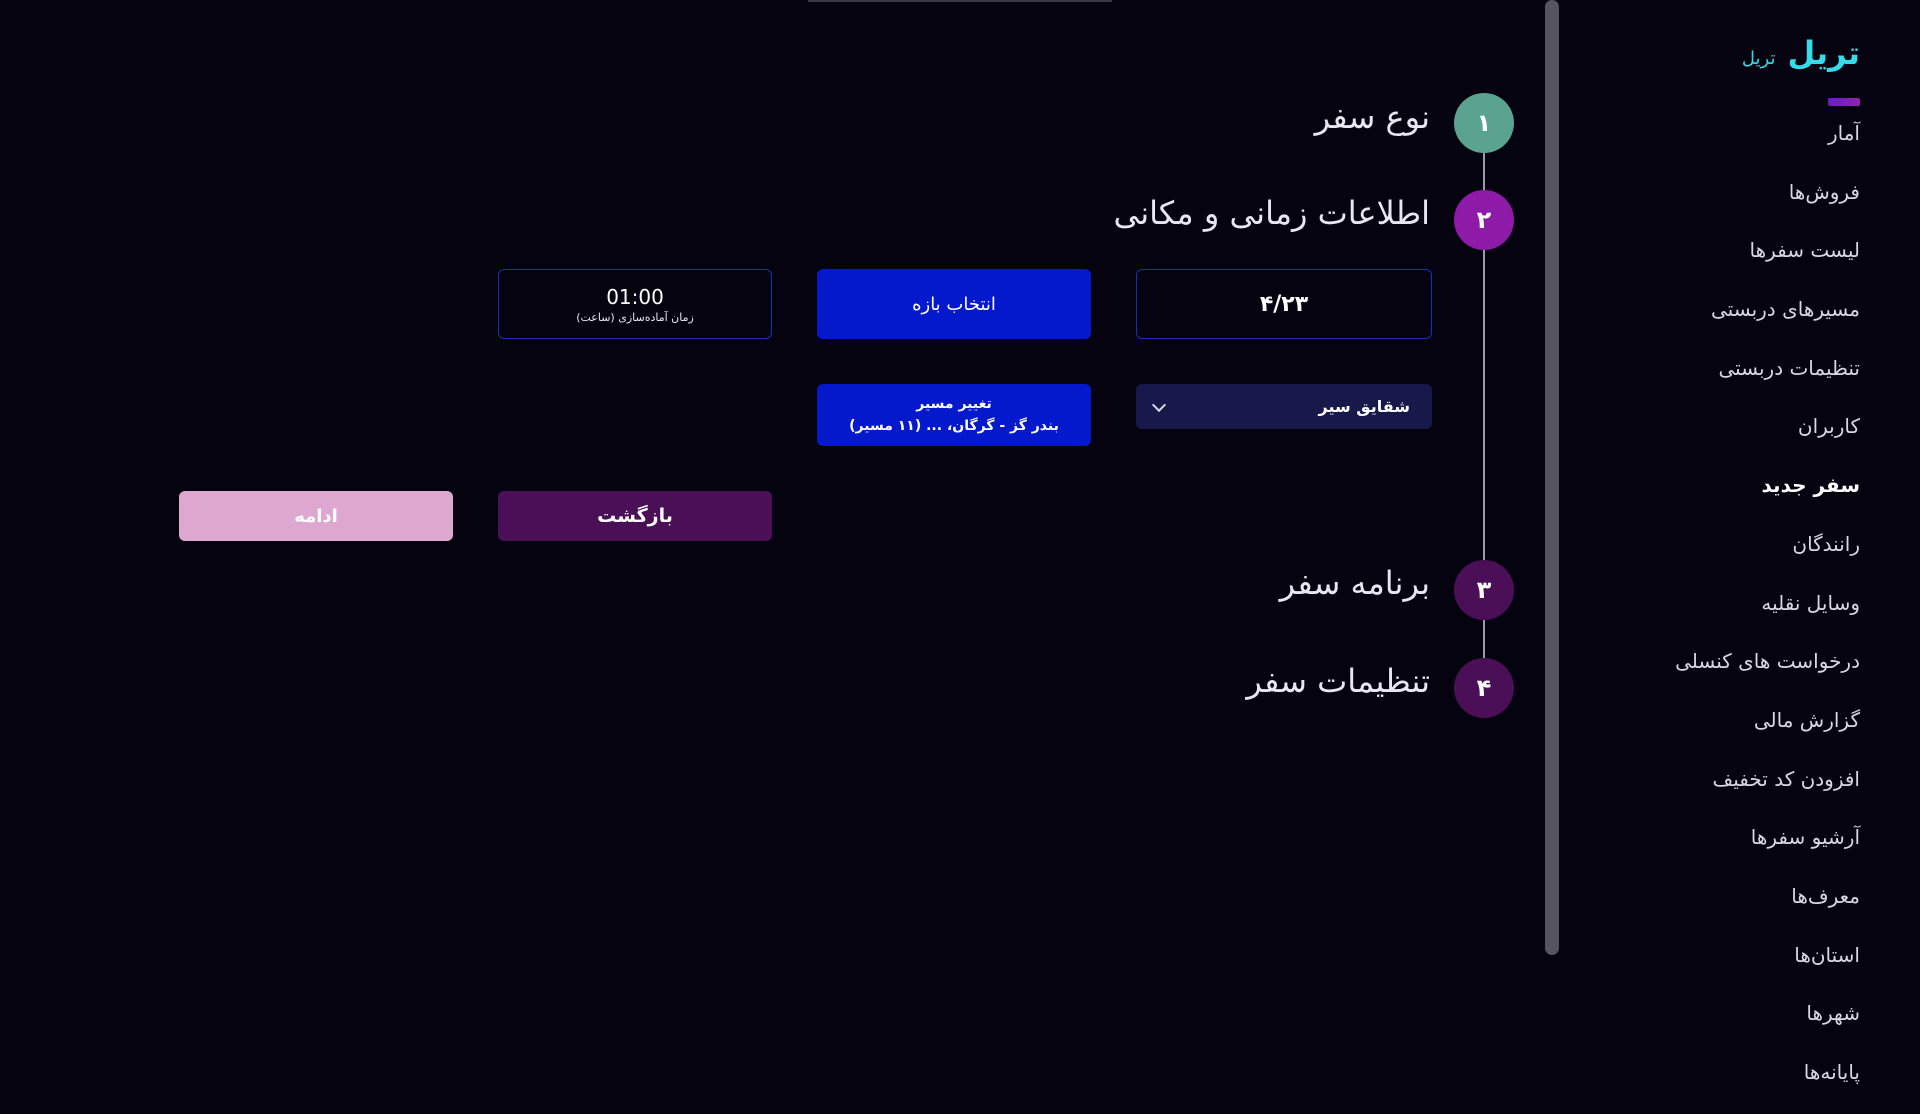 The height and width of the screenshot is (1114, 1920). Describe the element at coordinates (635, 296) in the screenshot. I see `prep-time-value: 01:00` at that location.